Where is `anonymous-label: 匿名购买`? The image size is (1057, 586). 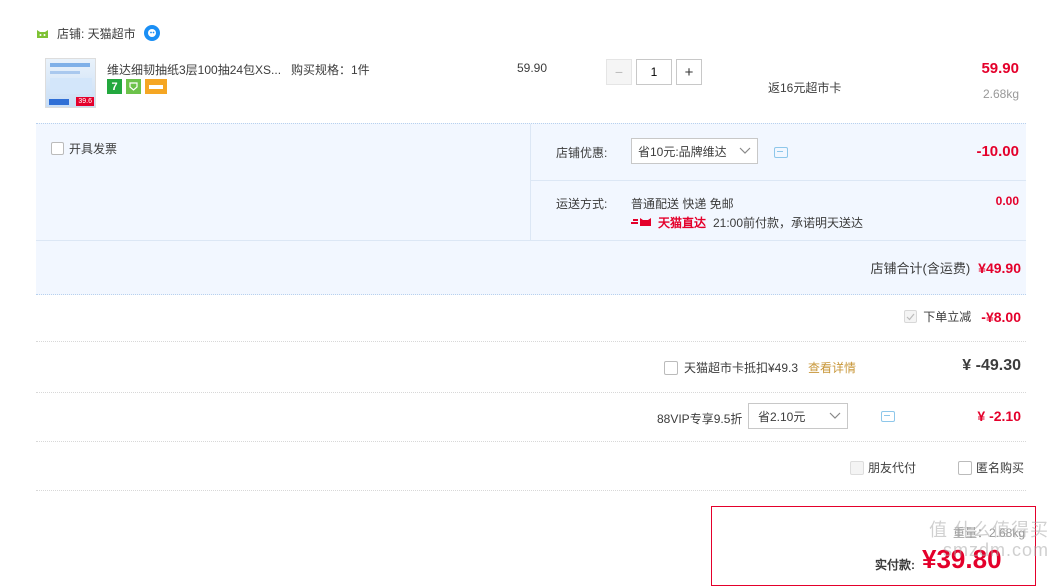 anonymous-label: 匿名购买 is located at coordinates (1000, 468).